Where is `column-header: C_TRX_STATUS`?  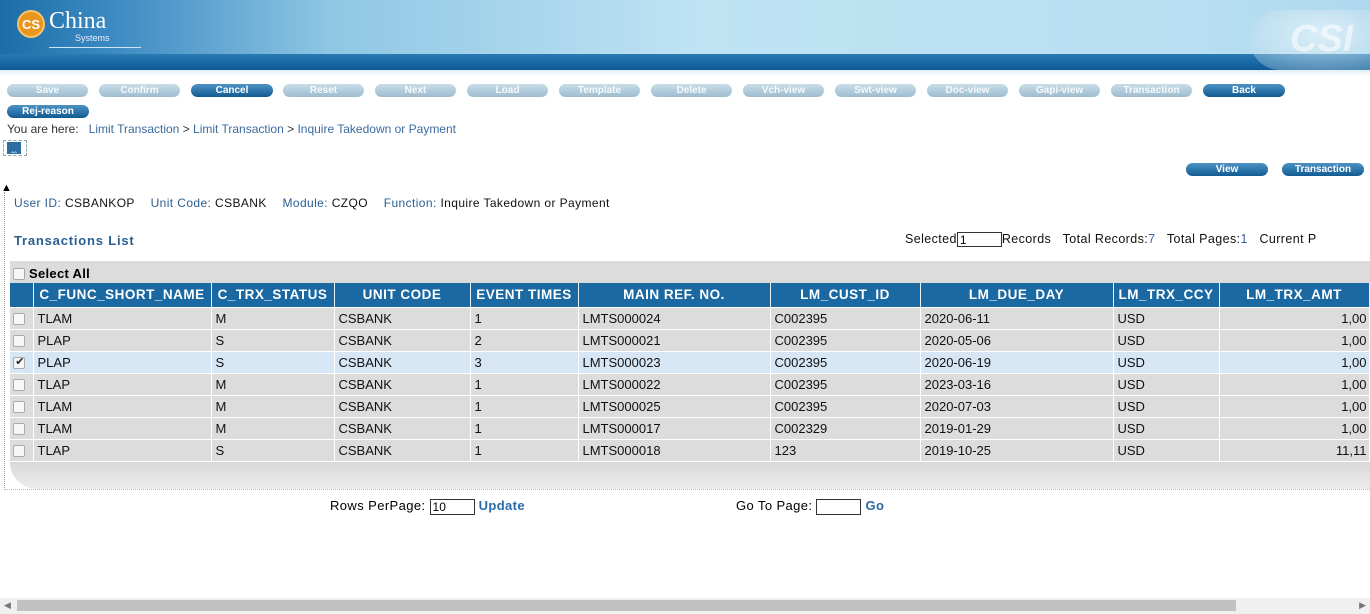
column-header: C_TRX_STATUS is located at coordinates (273, 295).